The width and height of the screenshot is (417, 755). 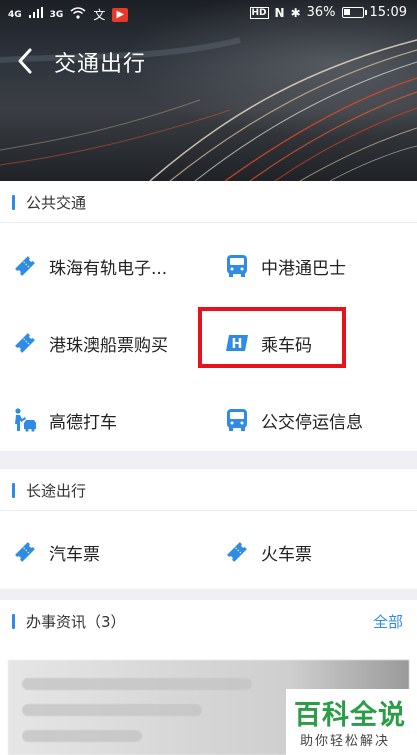 I want to click on transit-item-ferry-ticket: 港珠澳船票购买, so click(x=90, y=343).